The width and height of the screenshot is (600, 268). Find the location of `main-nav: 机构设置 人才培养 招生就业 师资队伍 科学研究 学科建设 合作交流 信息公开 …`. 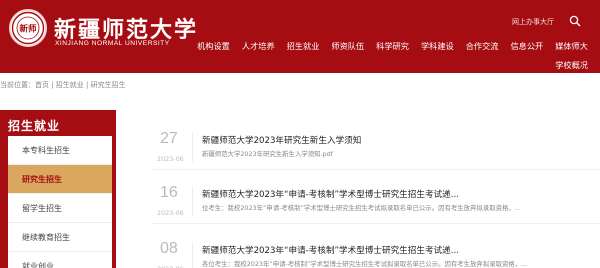

main-nav: 机构设置 人才培养 招生就业 师资队伍 科学研究 学科建设 合作交流 信息公开 … is located at coordinates (386, 46).